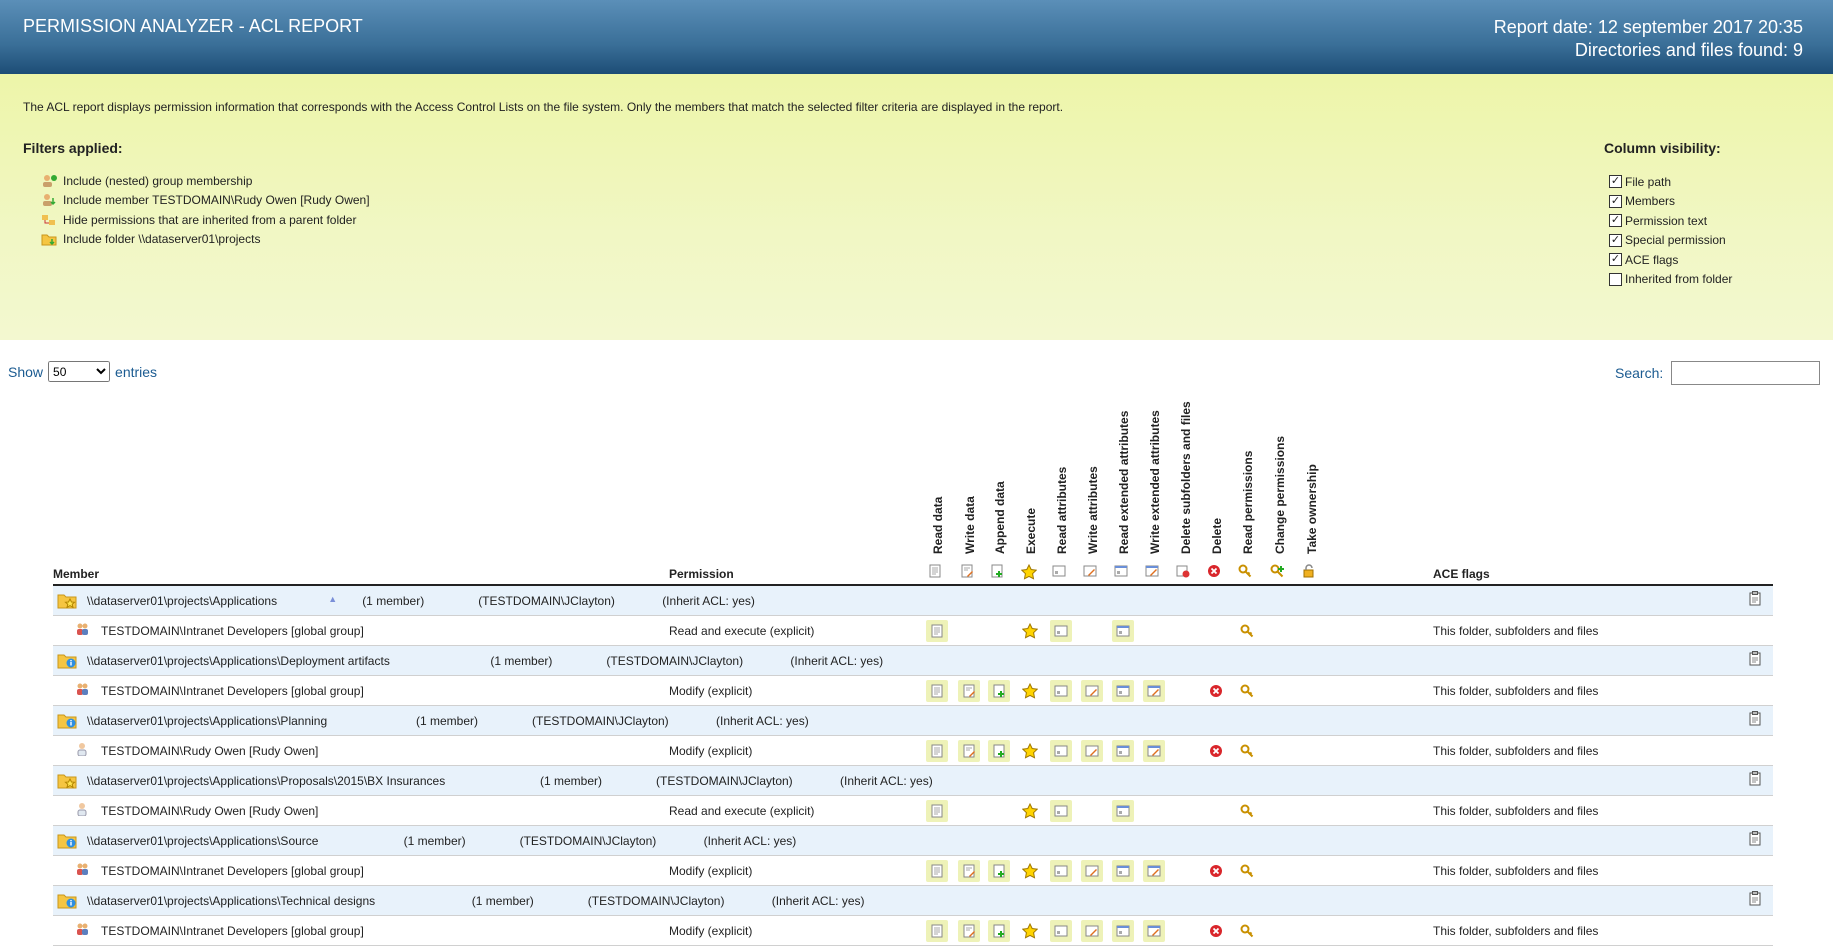 The width and height of the screenshot is (1833, 946). What do you see at coordinates (1152, 571) in the screenshot?
I see `write-extended-attributes-icon` at bounding box center [1152, 571].